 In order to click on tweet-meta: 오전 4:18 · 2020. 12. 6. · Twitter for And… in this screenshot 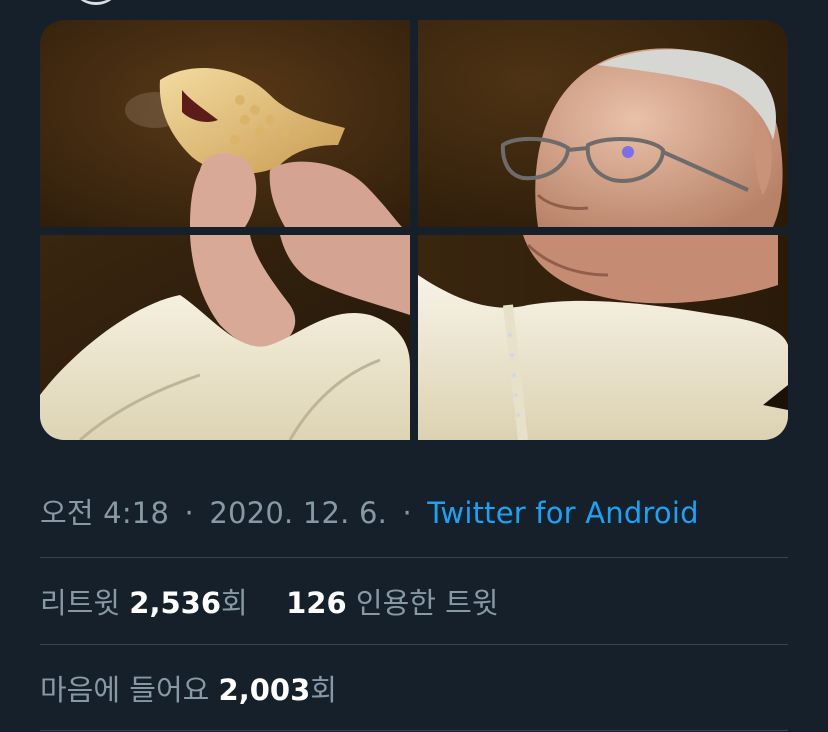, I will do `click(369, 511)`.